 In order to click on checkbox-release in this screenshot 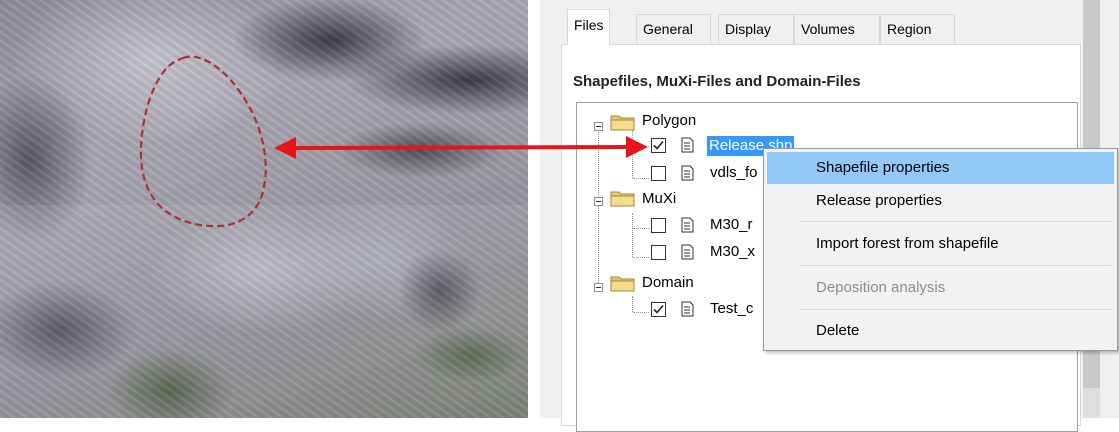, I will do `click(658, 145)`.